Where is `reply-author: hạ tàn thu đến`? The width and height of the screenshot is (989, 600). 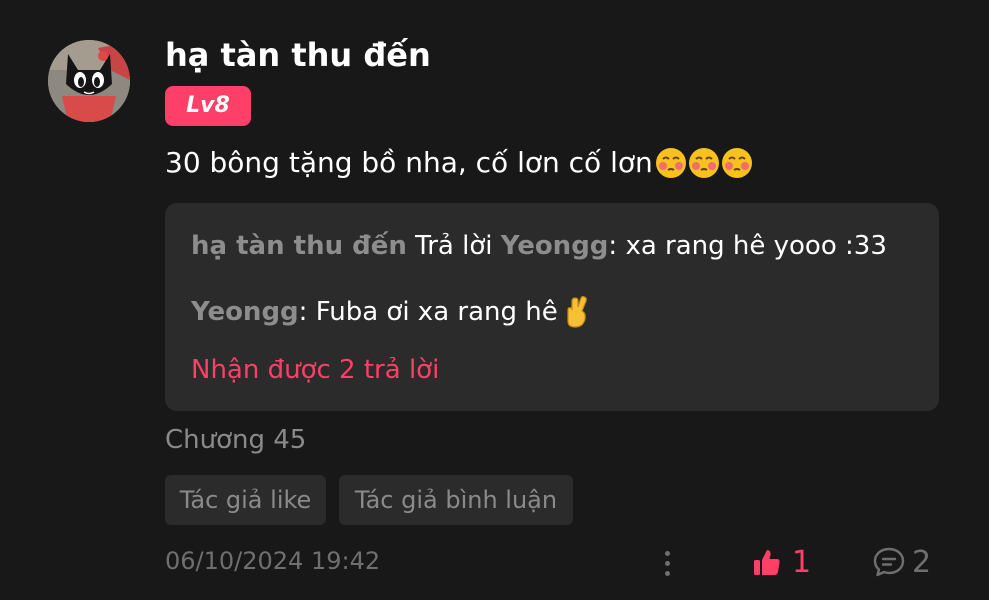
reply-author: hạ tàn thu đến is located at coordinates (299, 246).